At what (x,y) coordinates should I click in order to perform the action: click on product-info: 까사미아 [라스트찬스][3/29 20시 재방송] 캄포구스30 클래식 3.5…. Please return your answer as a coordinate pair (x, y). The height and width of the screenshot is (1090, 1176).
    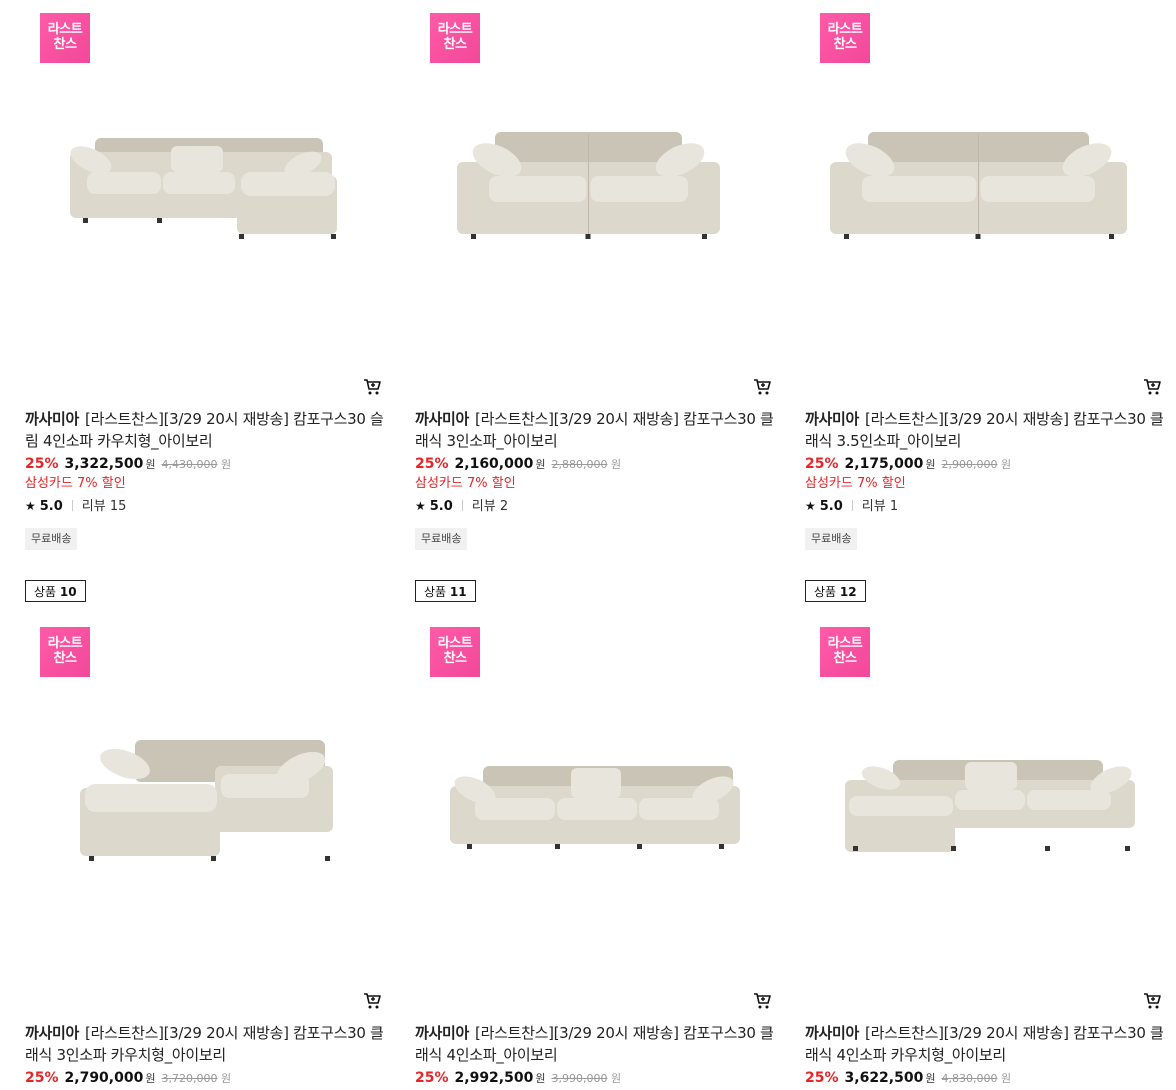
    Looking at the image, I should click on (985, 479).